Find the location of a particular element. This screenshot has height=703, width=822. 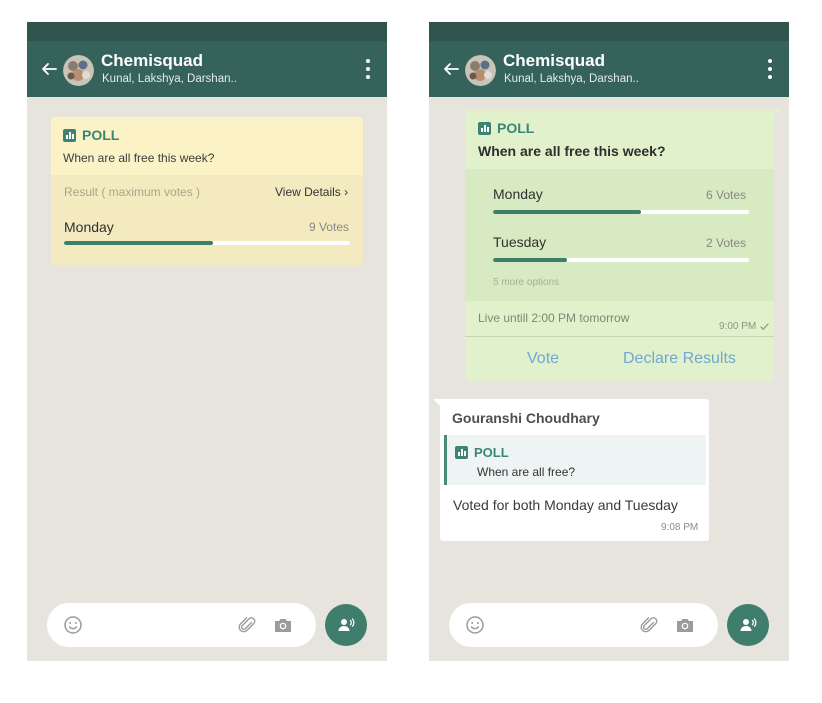

check-icon is located at coordinates (764, 327).